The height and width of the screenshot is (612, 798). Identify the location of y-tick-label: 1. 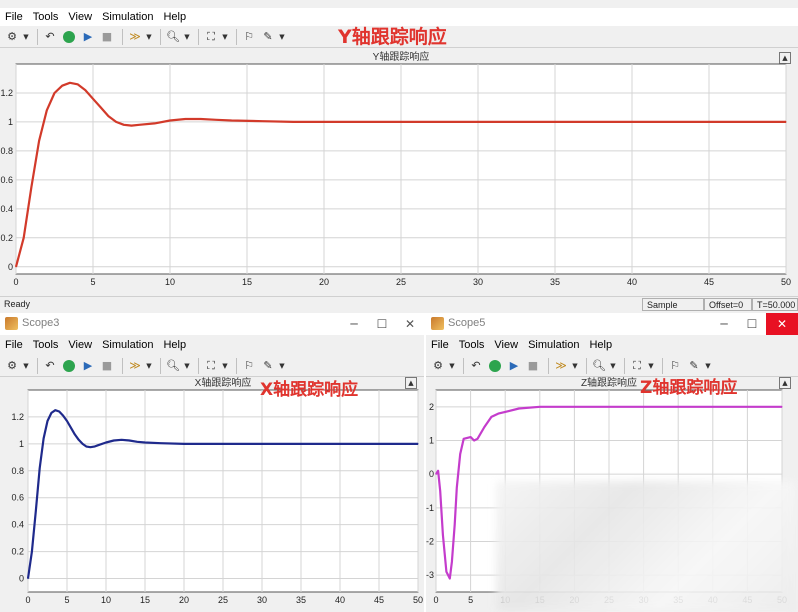
(431, 441).